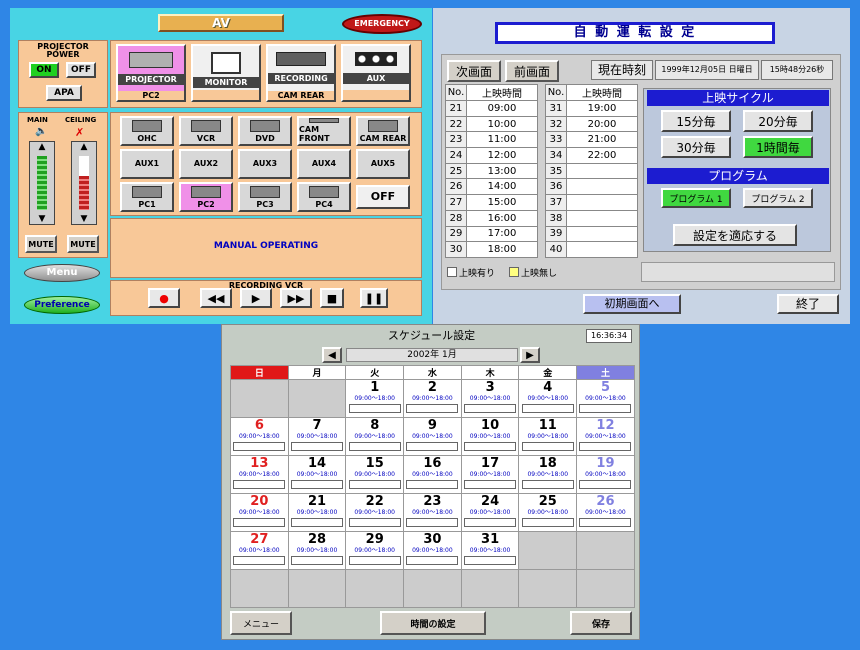 The width and height of the screenshot is (860, 650). What do you see at coordinates (259, 436) in the screenshot?
I see `calendar-day-cell: 6 09:00～18:00` at bounding box center [259, 436].